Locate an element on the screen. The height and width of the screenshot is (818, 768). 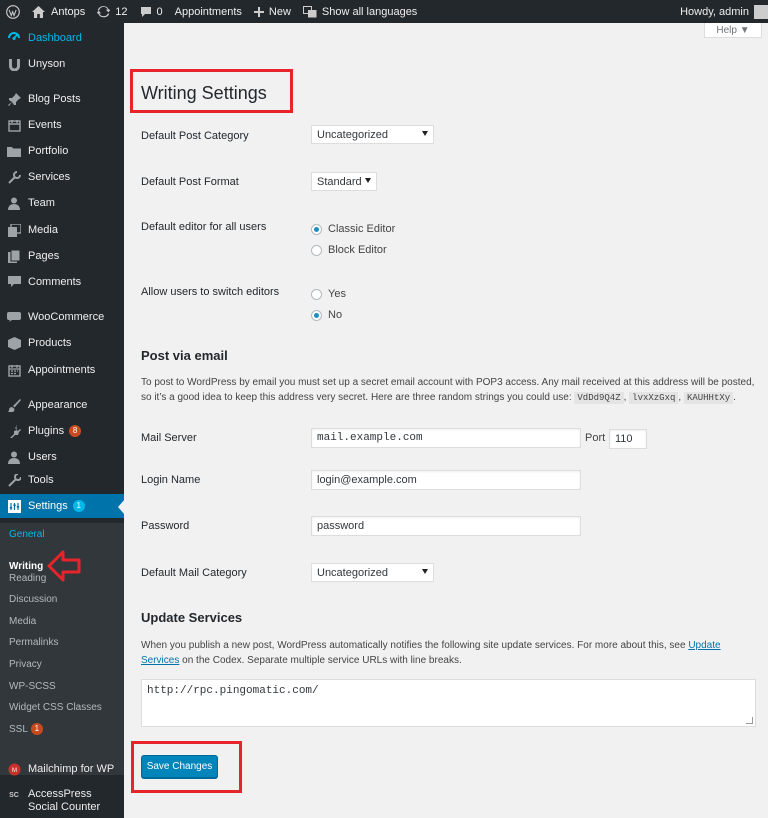
port-input: 110 is located at coordinates (628, 439).